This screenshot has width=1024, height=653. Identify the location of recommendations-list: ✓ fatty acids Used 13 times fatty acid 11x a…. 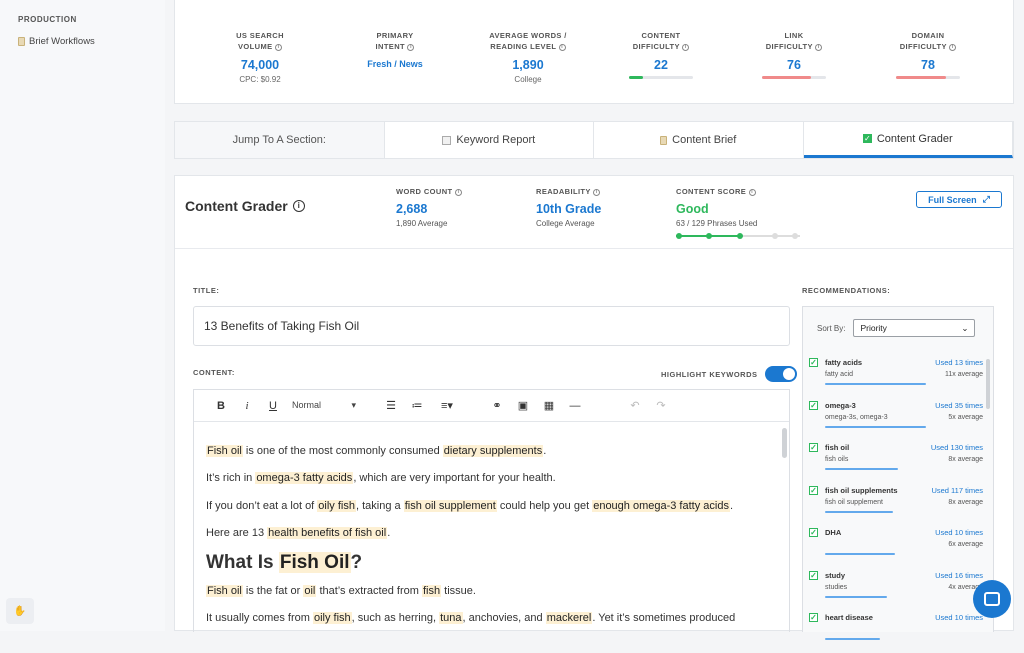
(897, 504).